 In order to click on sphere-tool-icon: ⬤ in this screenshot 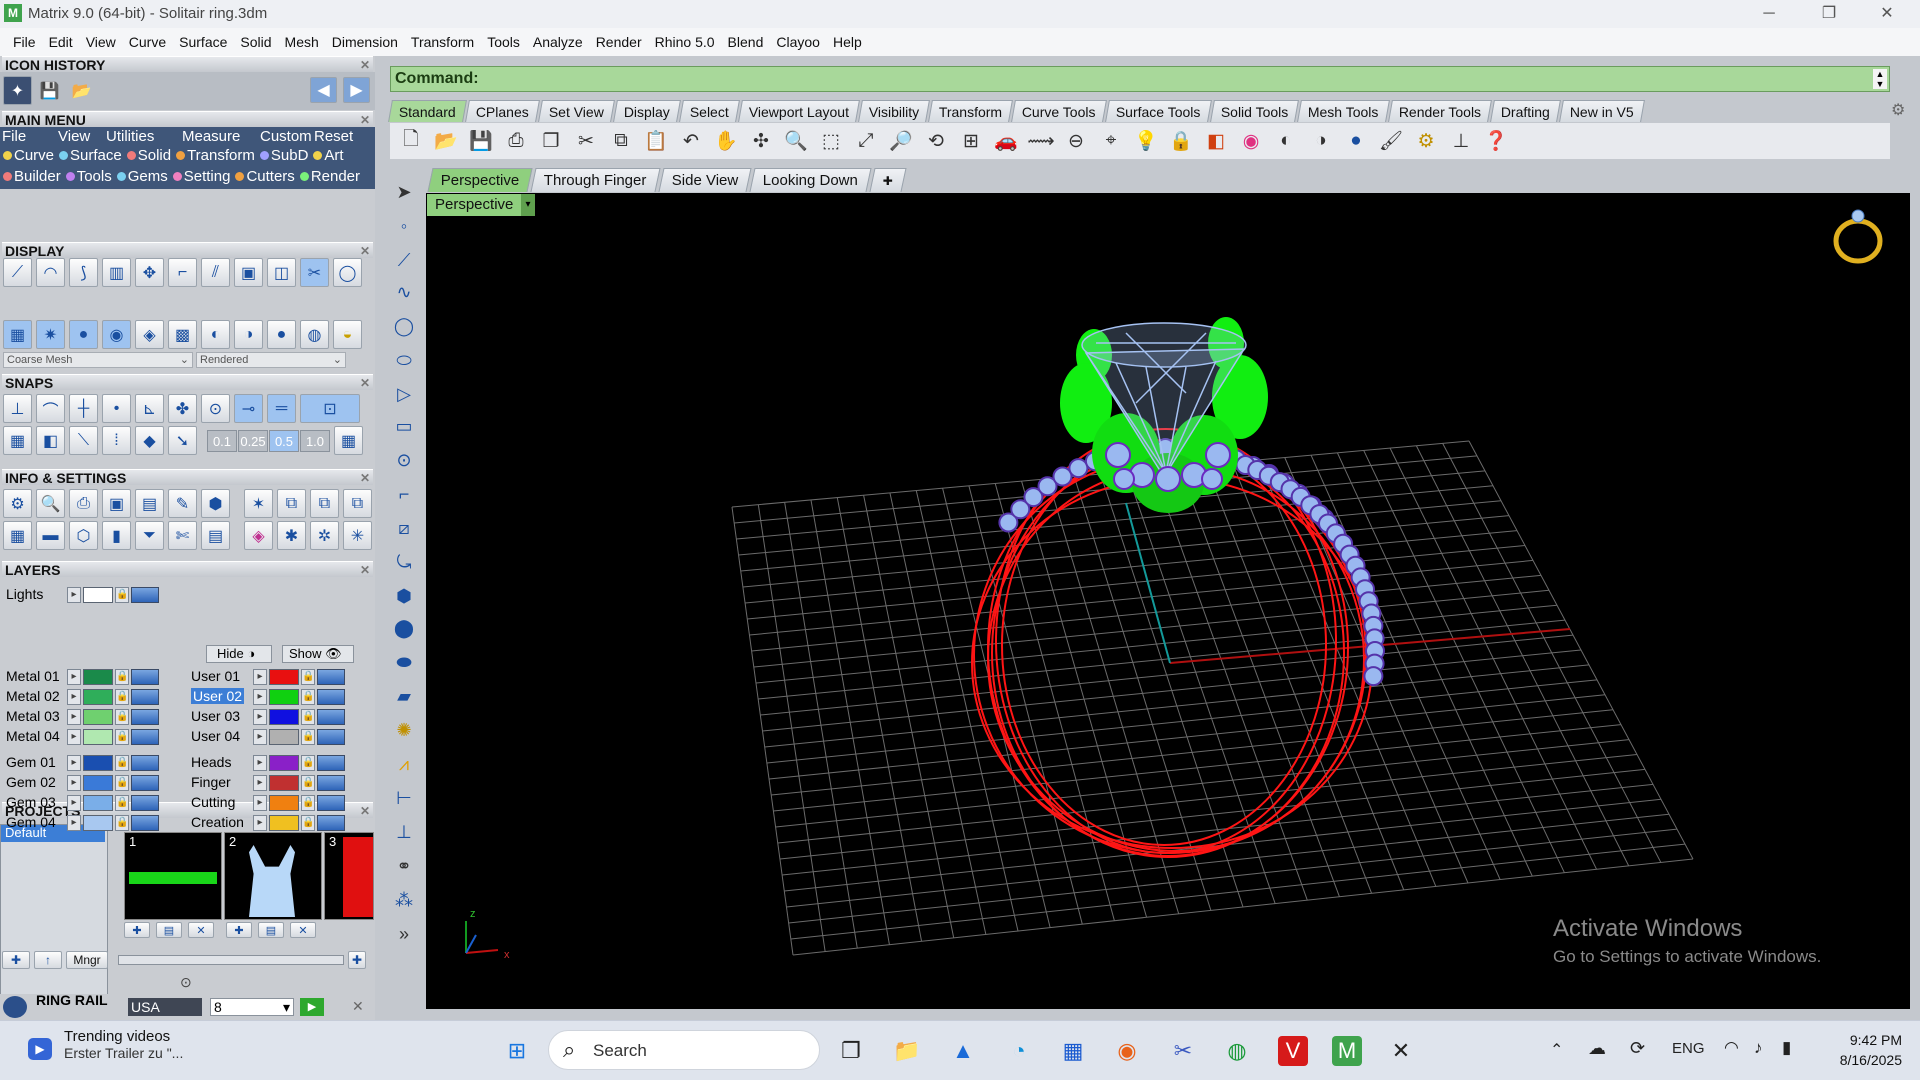, I will do `click(404, 628)`.